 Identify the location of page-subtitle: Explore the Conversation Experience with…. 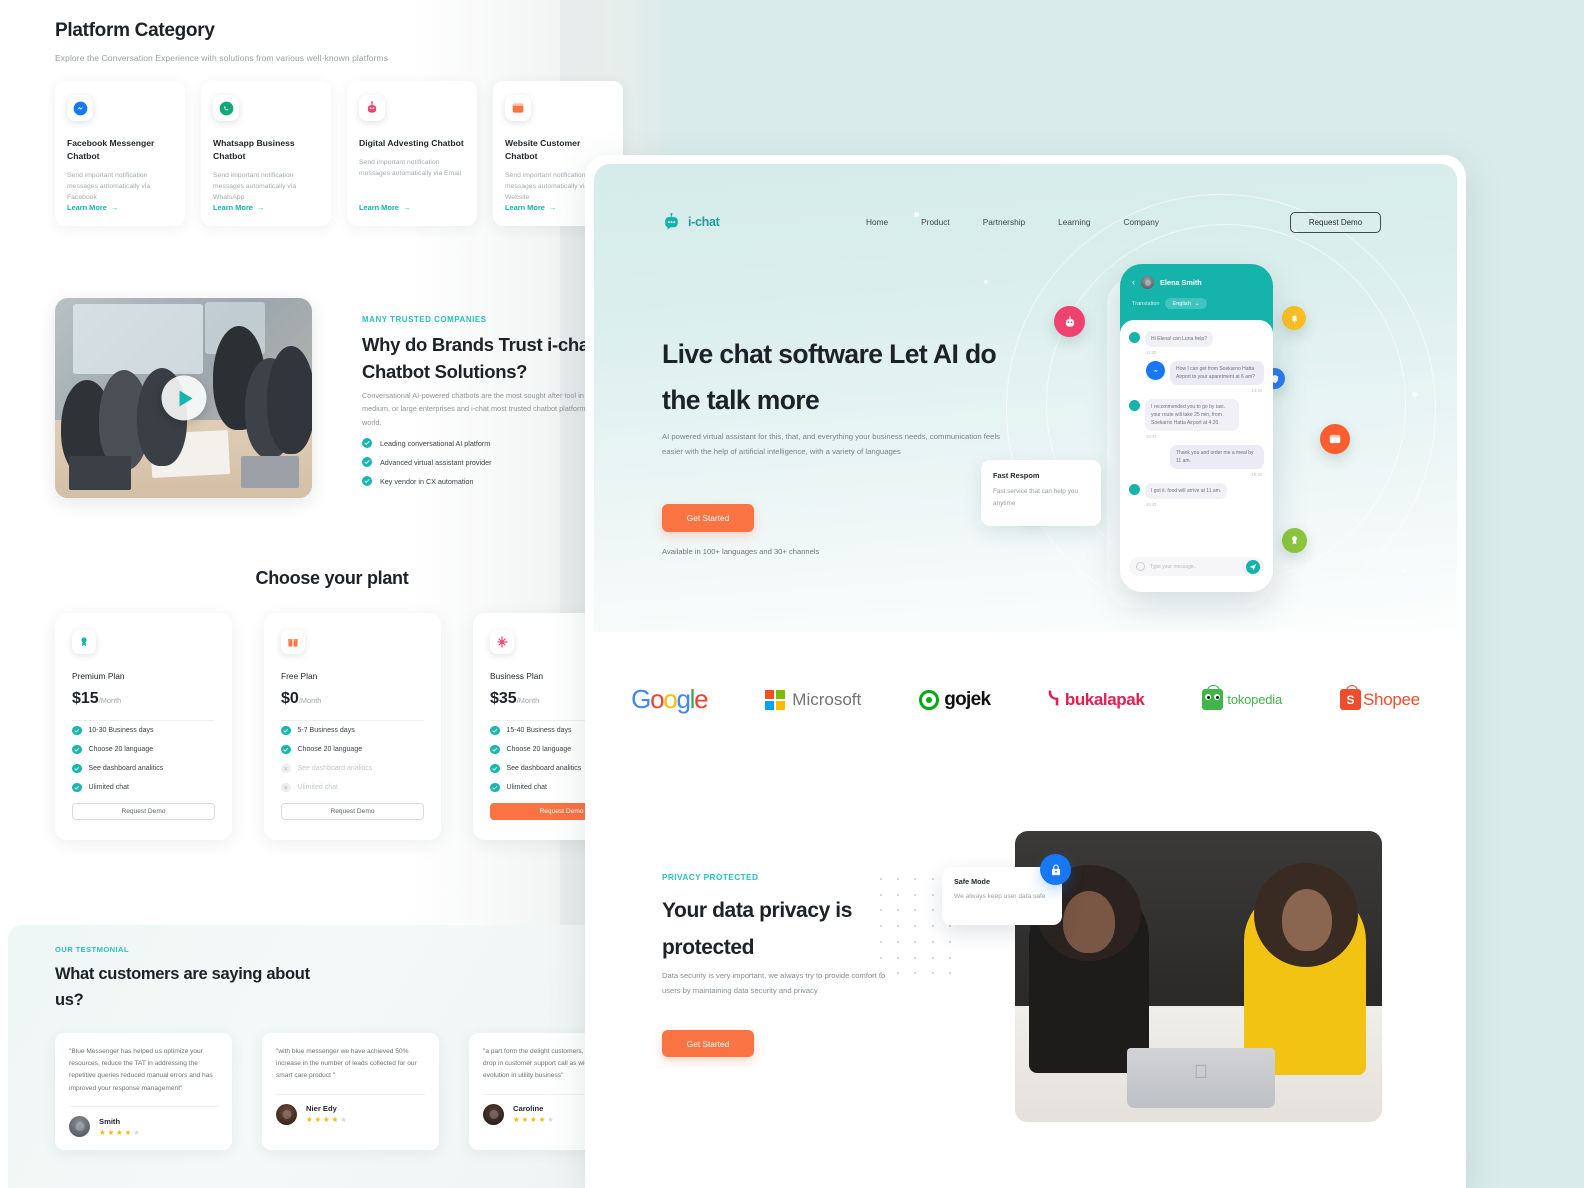
(221, 58).